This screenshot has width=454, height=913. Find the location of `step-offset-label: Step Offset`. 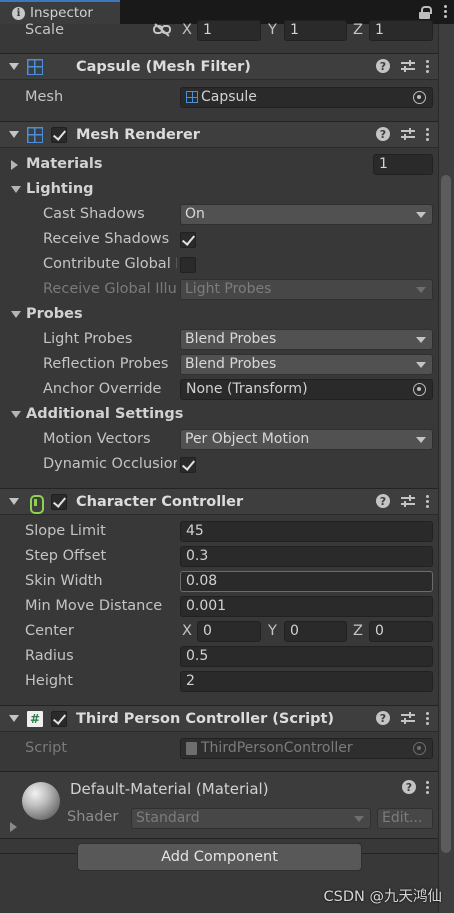

step-offset-label: Step Offset is located at coordinates (66, 556).